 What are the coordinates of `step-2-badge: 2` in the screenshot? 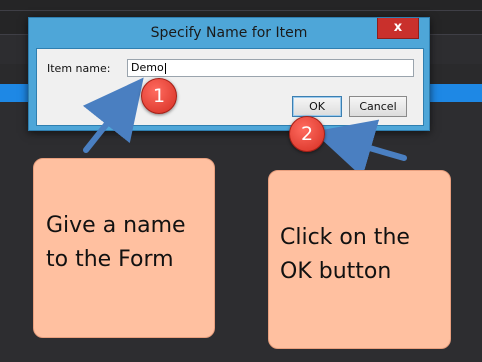 It's located at (307, 134).